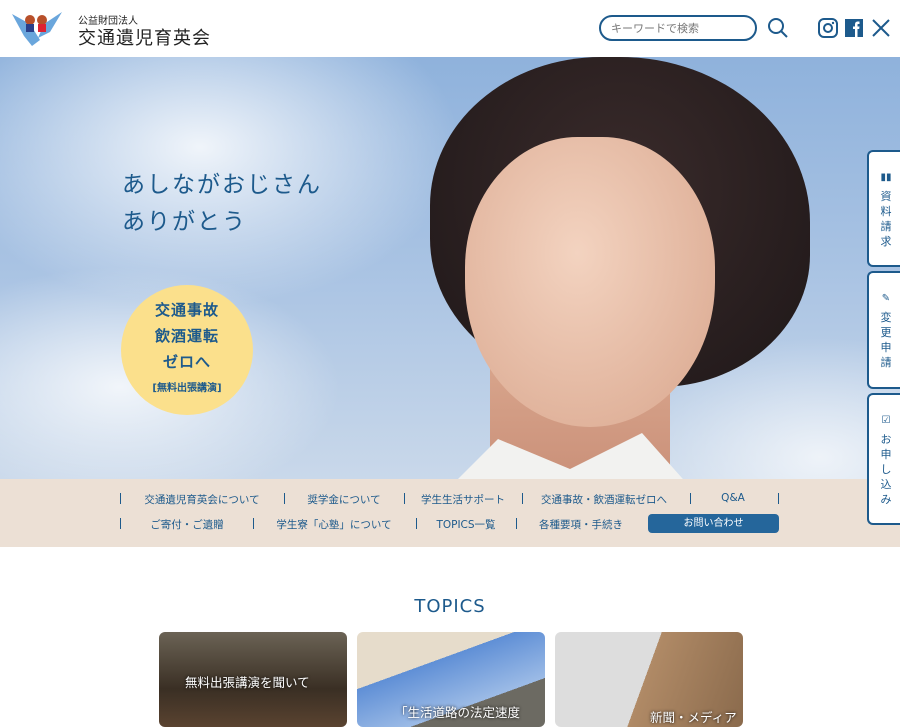 This screenshot has width=900, height=727. What do you see at coordinates (886, 420) in the screenshot?
I see `form-edit-icon: ☑` at bounding box center [886, 420].